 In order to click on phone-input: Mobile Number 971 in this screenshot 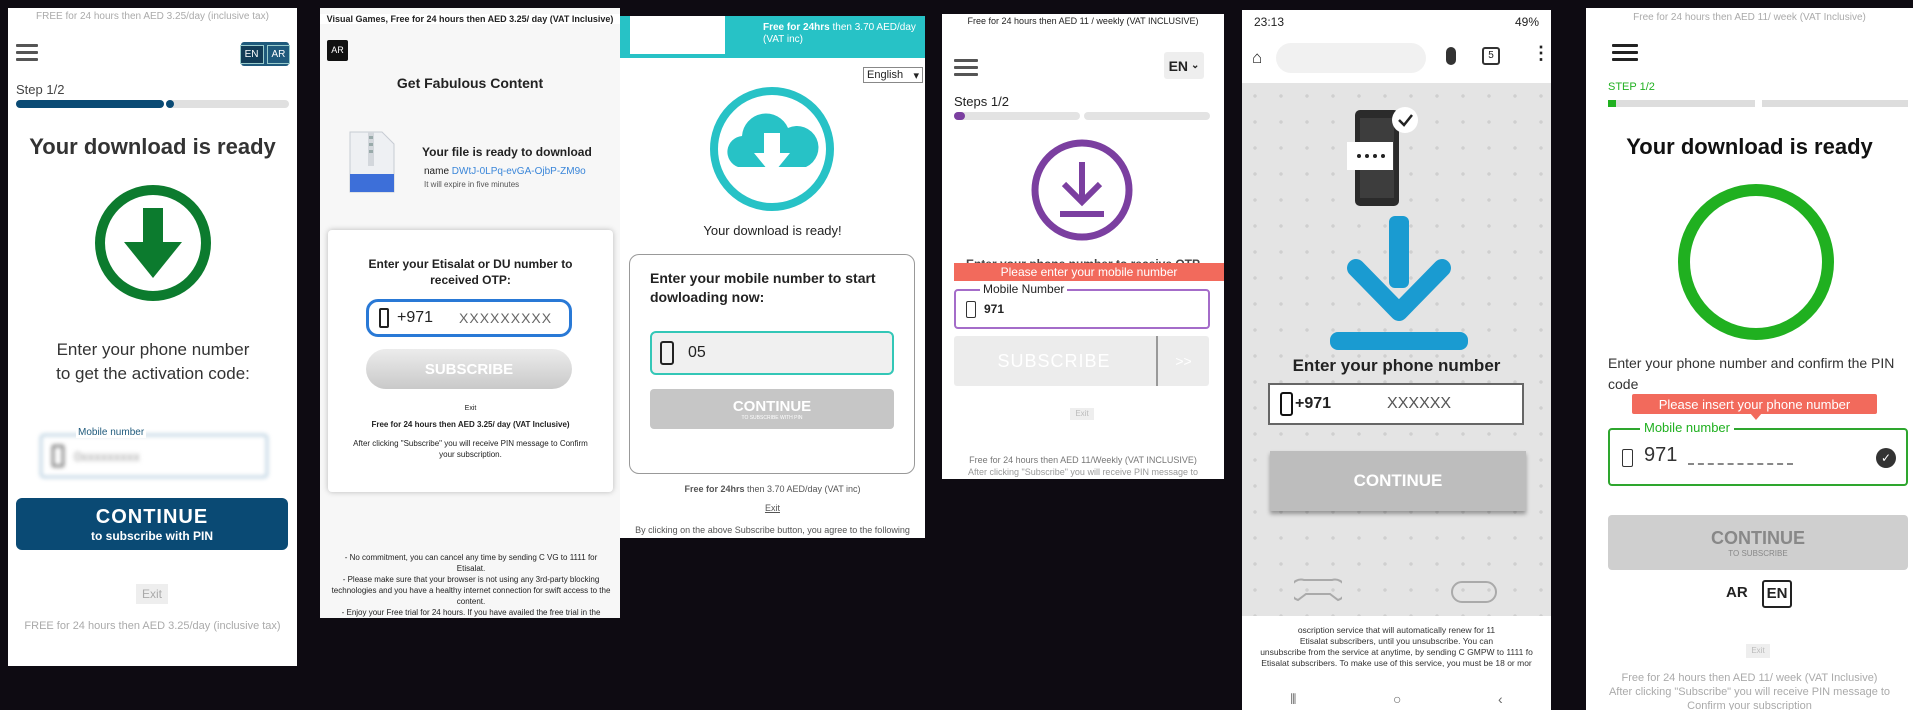, I will do `click(1082, 305)`.